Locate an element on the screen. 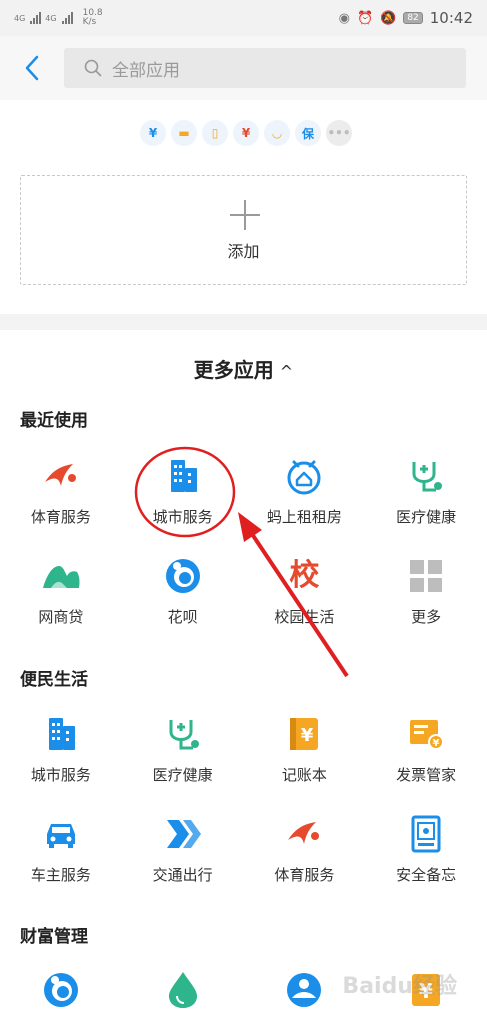 This screenshot has height=1016, width=487. add-label: 添加 is located at coordinates (243, 251).